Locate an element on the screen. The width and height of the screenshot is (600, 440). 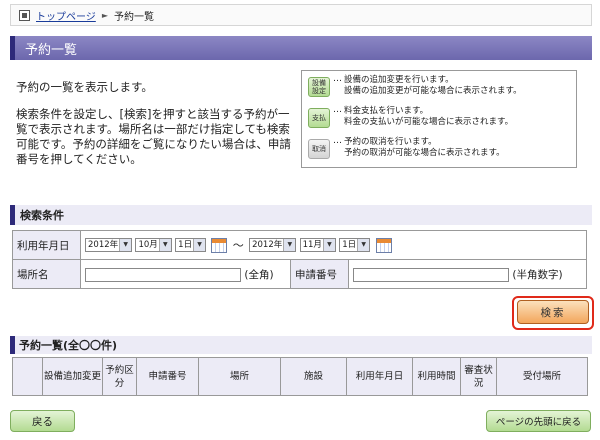
from-calendar-icon is located at coordinates (219, 245).